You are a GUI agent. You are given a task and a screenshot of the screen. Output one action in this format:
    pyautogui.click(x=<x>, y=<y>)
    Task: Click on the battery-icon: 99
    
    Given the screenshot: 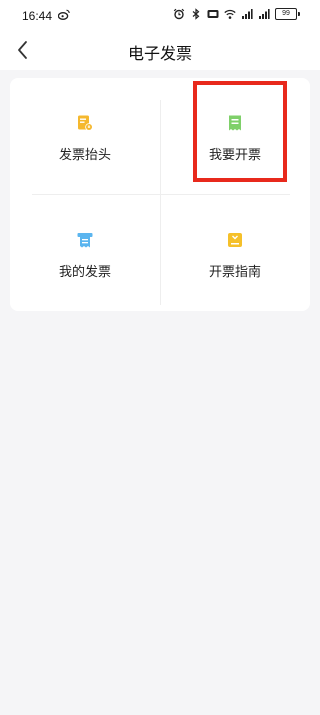 What is the action you would take?
    pyautogui.click(x=287, y=14)
    